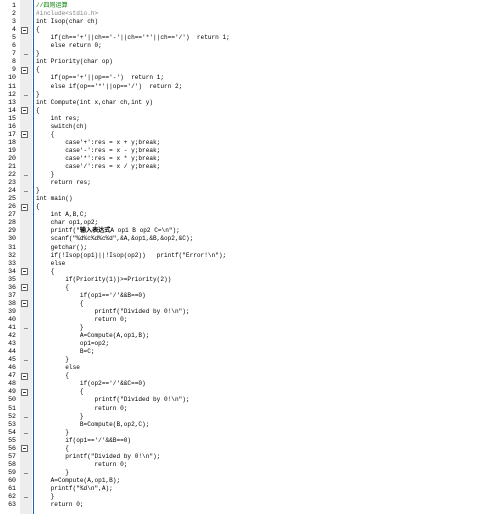  What do you see at coordinates (103, 280) in the screenshot?
I see `code-line: if(Priority(1))>=Priority(2))` at bounding box center [103, 280].